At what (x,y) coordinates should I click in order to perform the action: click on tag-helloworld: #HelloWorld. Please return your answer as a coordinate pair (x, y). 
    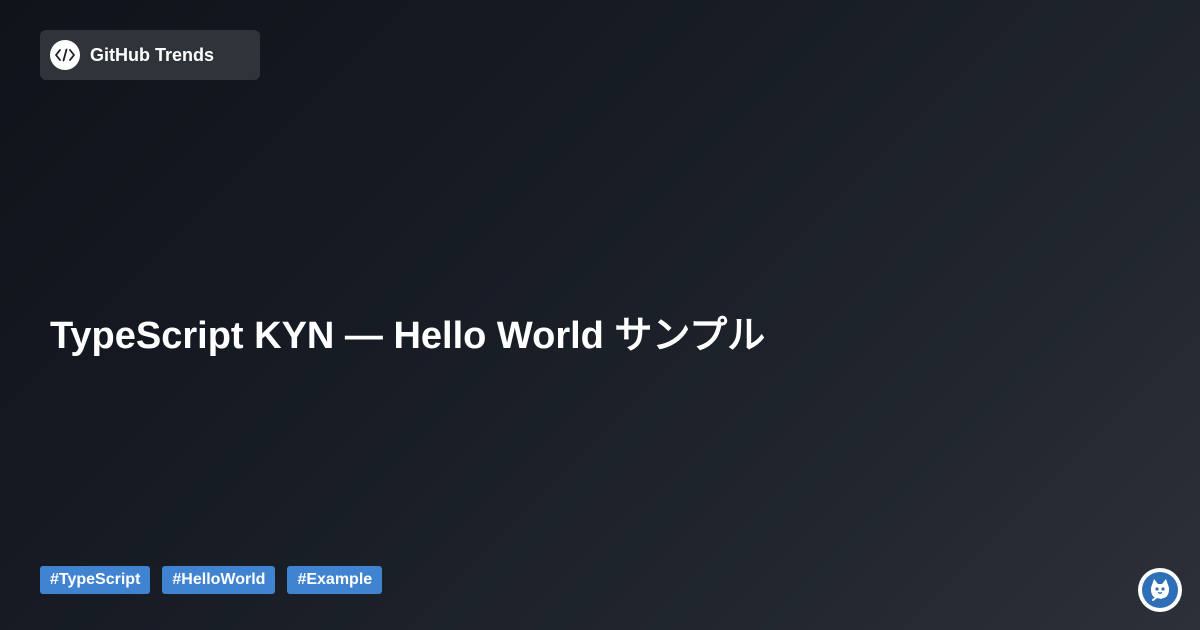
    Looking at the image, I should click on (219, 580).